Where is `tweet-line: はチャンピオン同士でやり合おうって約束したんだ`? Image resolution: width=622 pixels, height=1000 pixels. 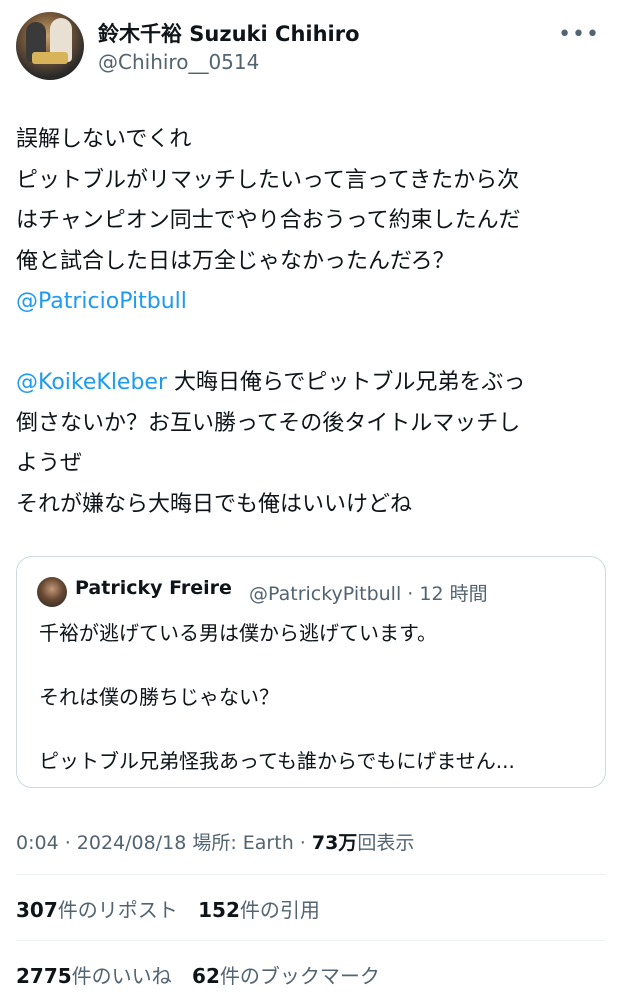 tweet-line: はチャンピオン同士でやり合おうって約束したんだ is located at coordinates (311, 221).